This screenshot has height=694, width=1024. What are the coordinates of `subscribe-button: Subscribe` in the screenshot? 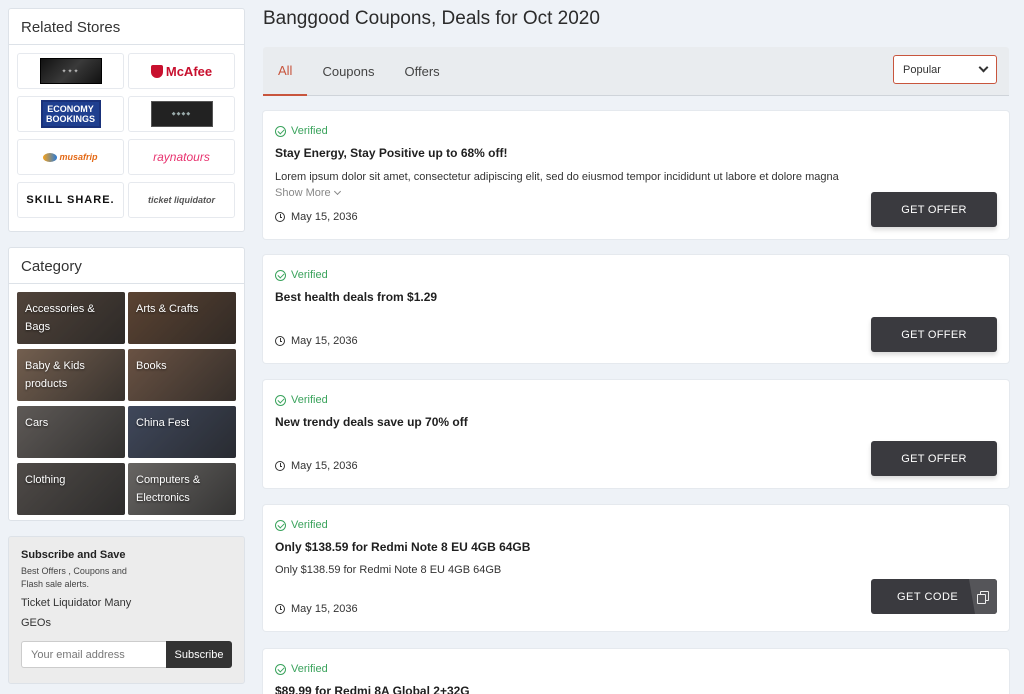 It's located at (199, 654).